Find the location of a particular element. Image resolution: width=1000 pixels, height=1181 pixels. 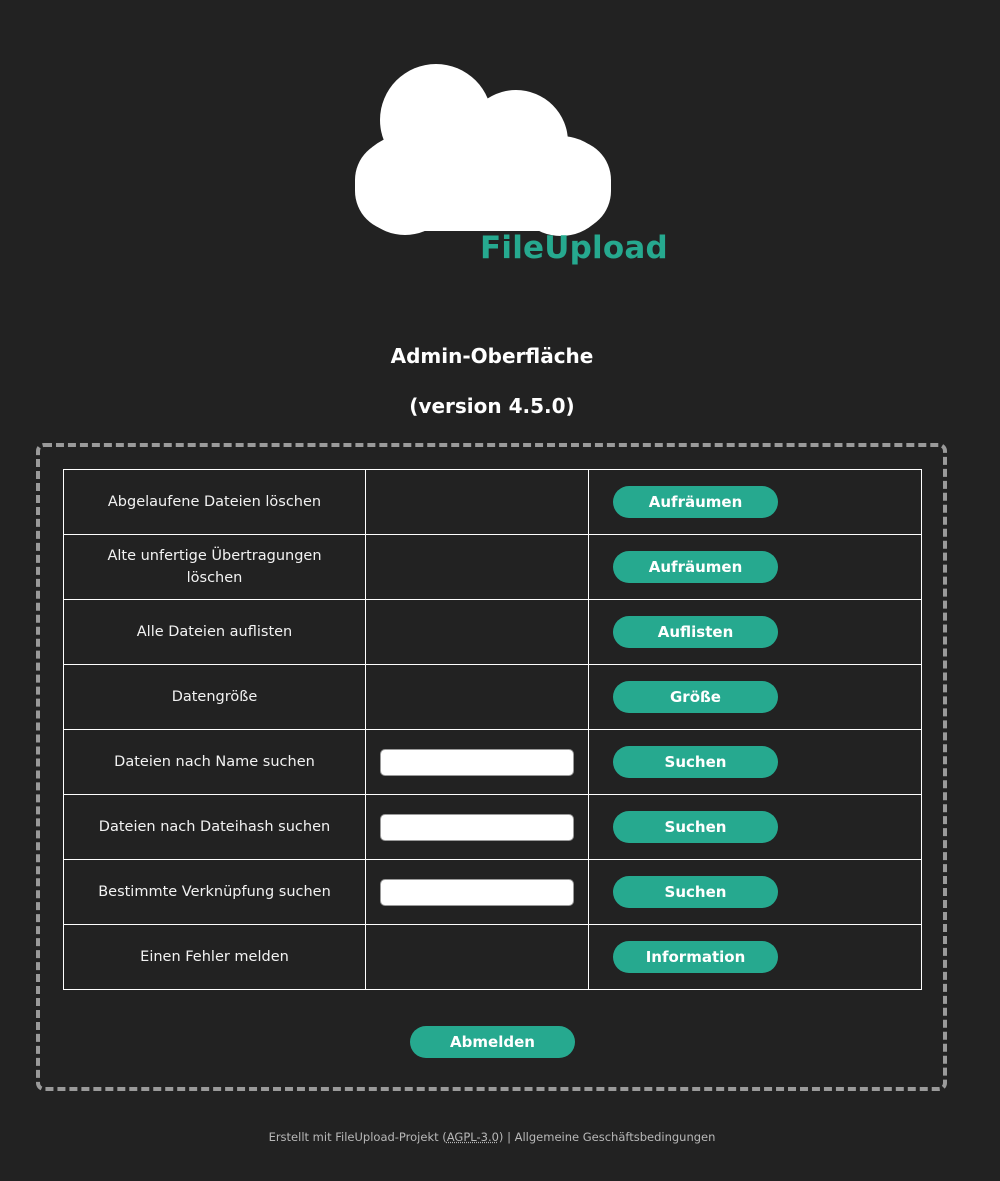

table-row: Dateien nach Dateihash suchen Suchen is located at coordinates (492, 827).